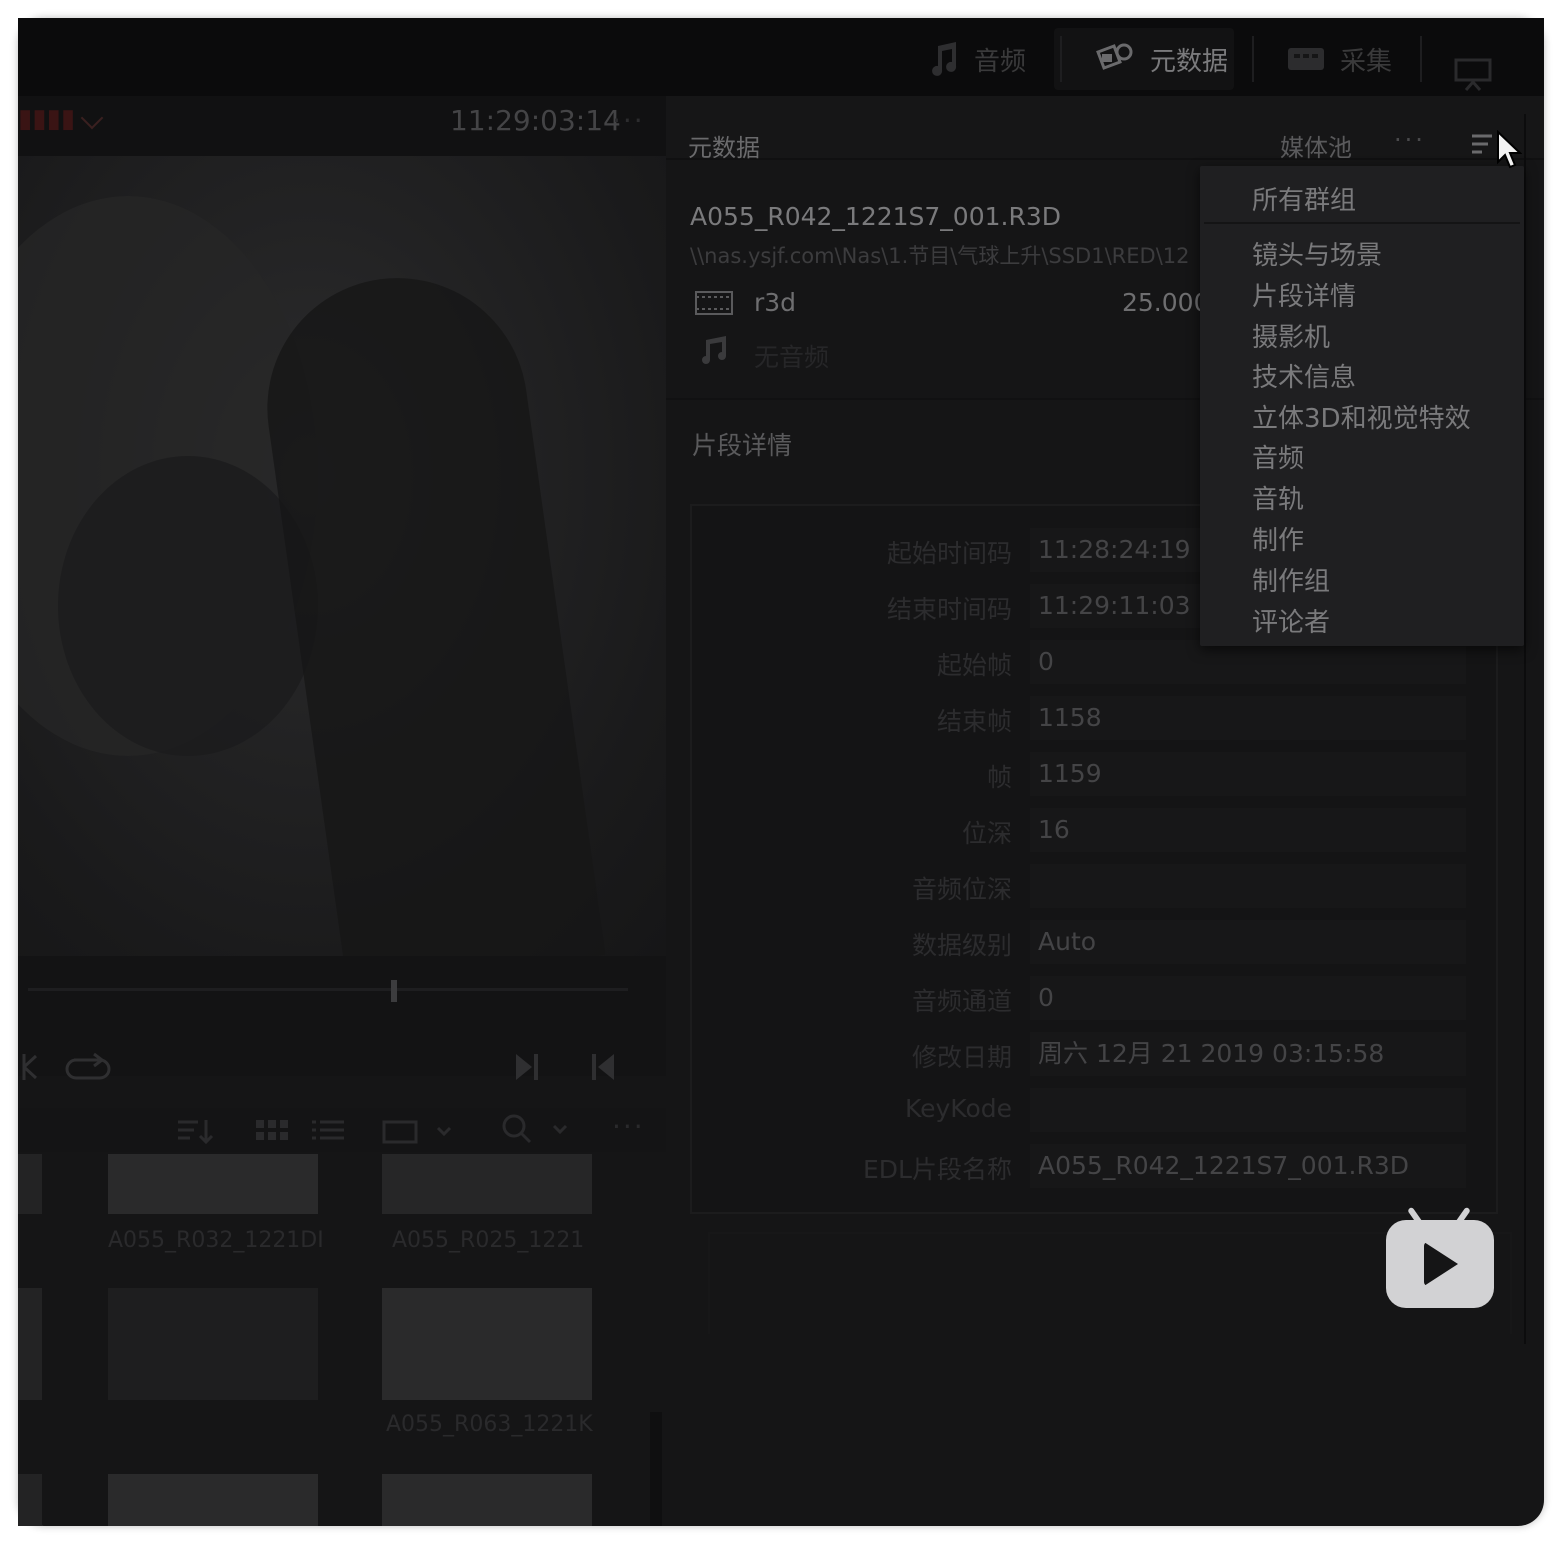 This screenshot has width=1562, height=1544. What do you see at coordinates (328, 1131) in the screenshot?
I see `list-view-icon` at bounding box center [328, 1131].